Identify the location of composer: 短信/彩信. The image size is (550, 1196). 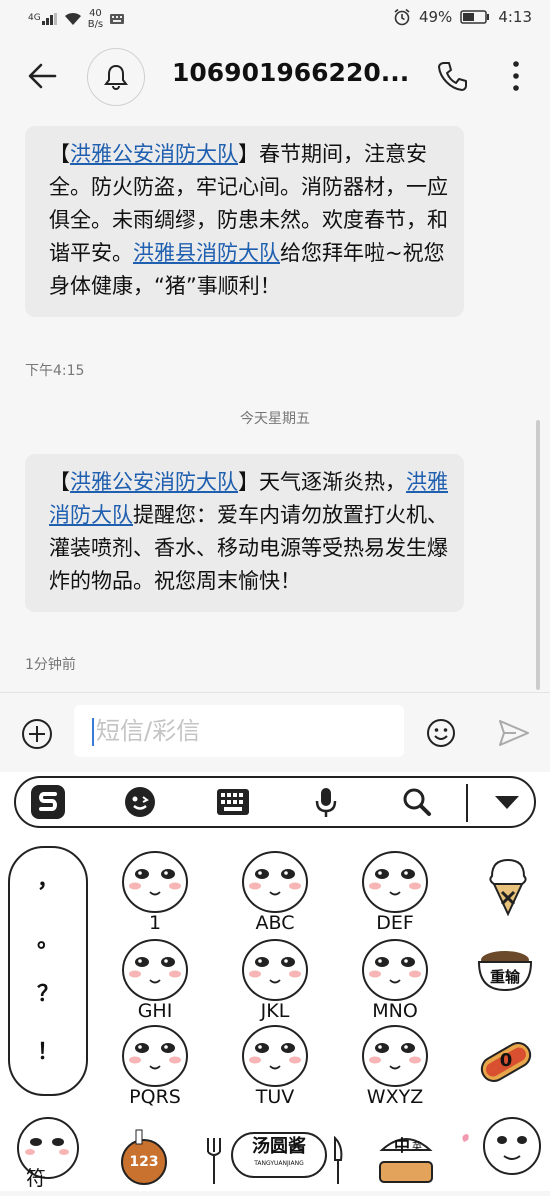
(275, 732).